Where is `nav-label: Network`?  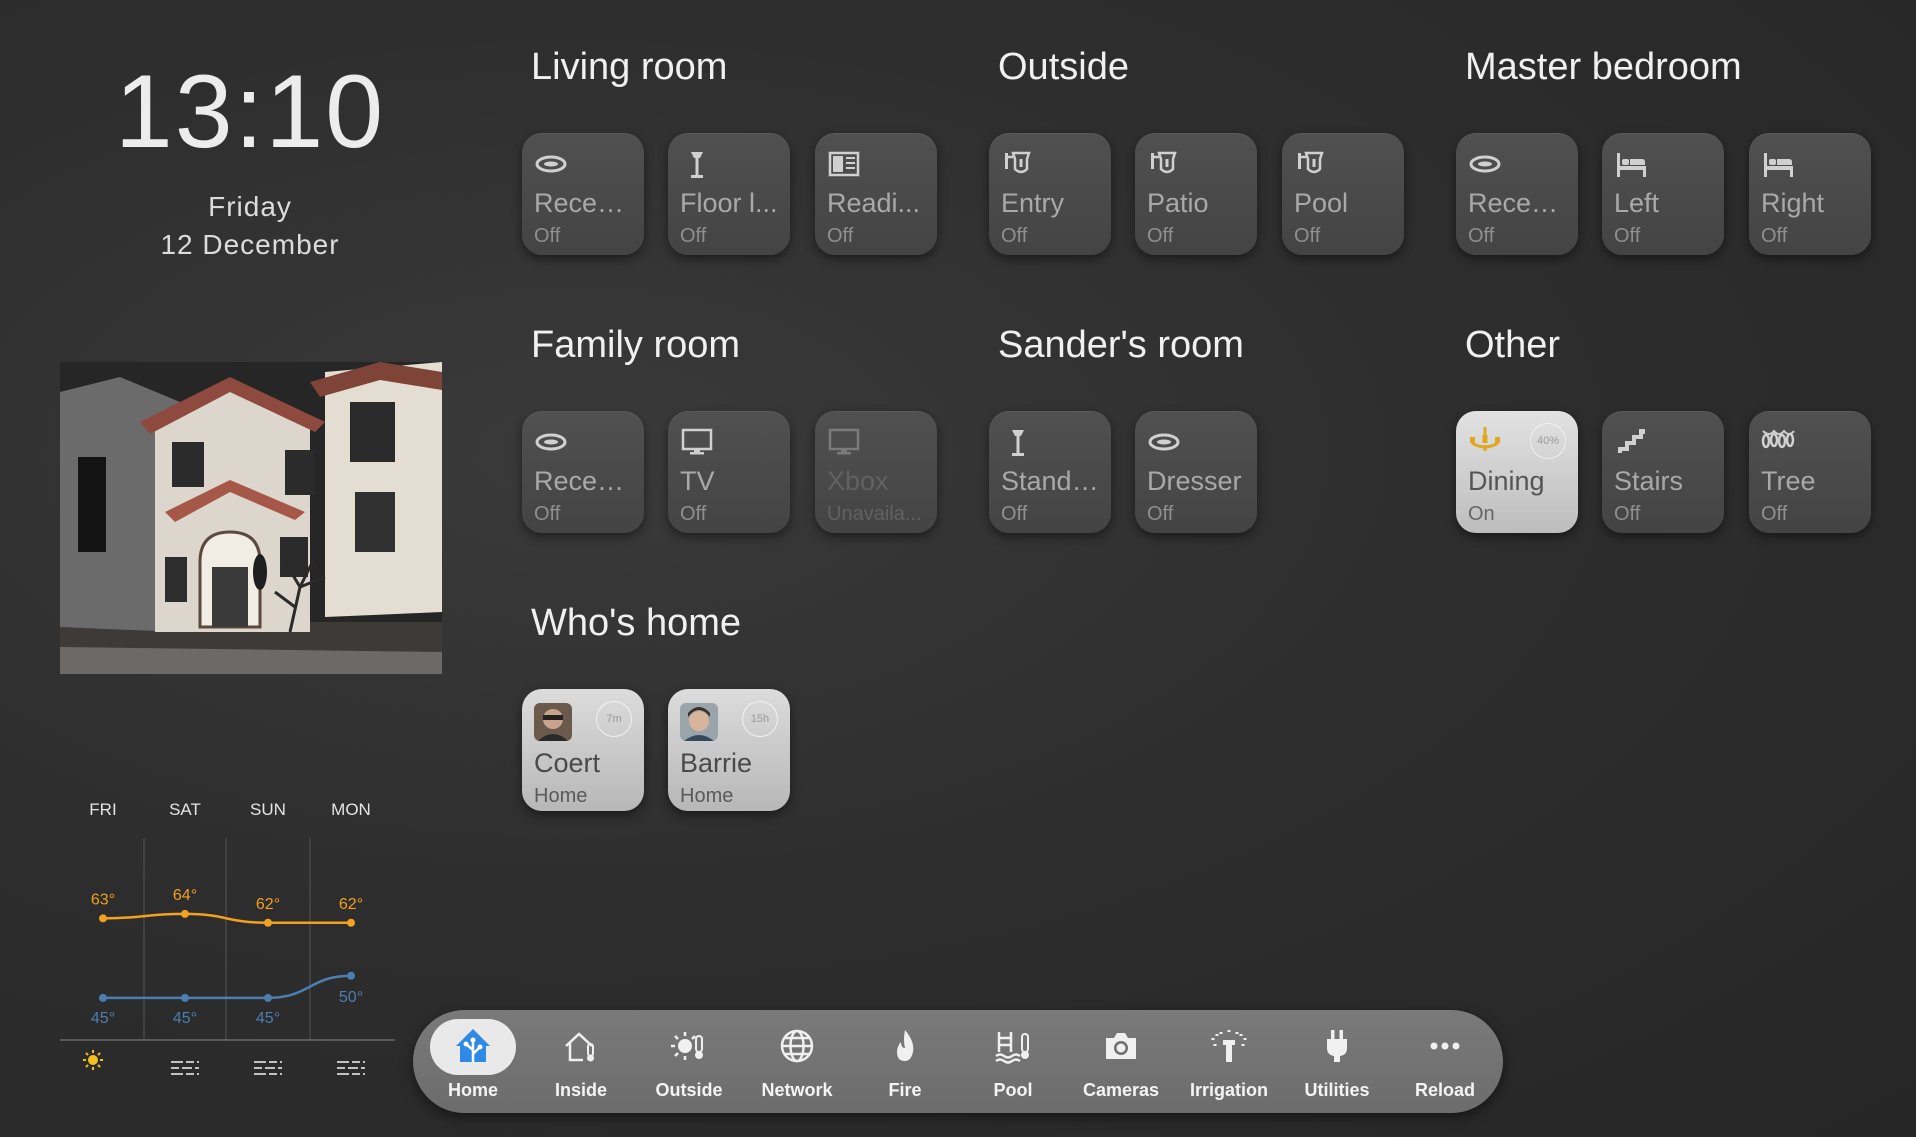
nav-label: Network is located at coordinates (797, 1090).